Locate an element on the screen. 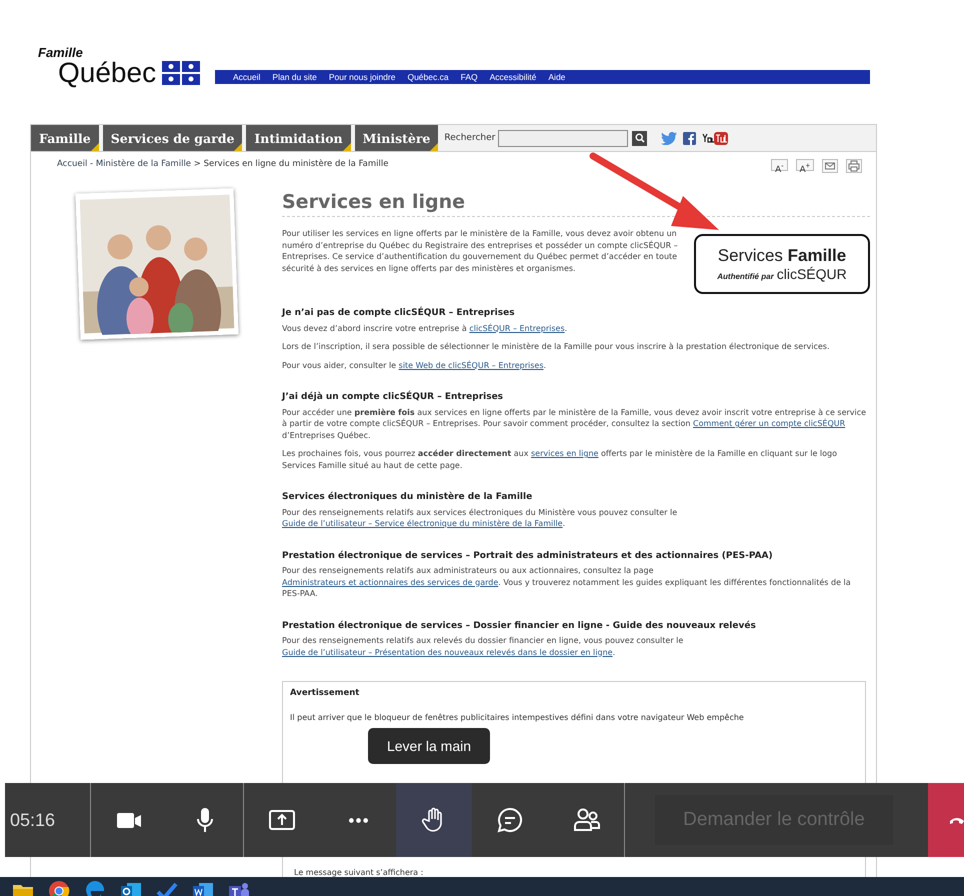 The height and width of the screenshot is (896, 964). nav-tab: Intimidation is located at coordinates (298, 138).